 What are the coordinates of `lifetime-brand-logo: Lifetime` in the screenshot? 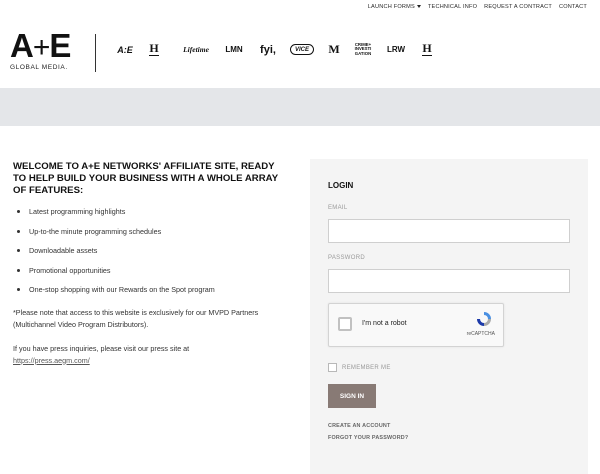 It's located at (196, 49).